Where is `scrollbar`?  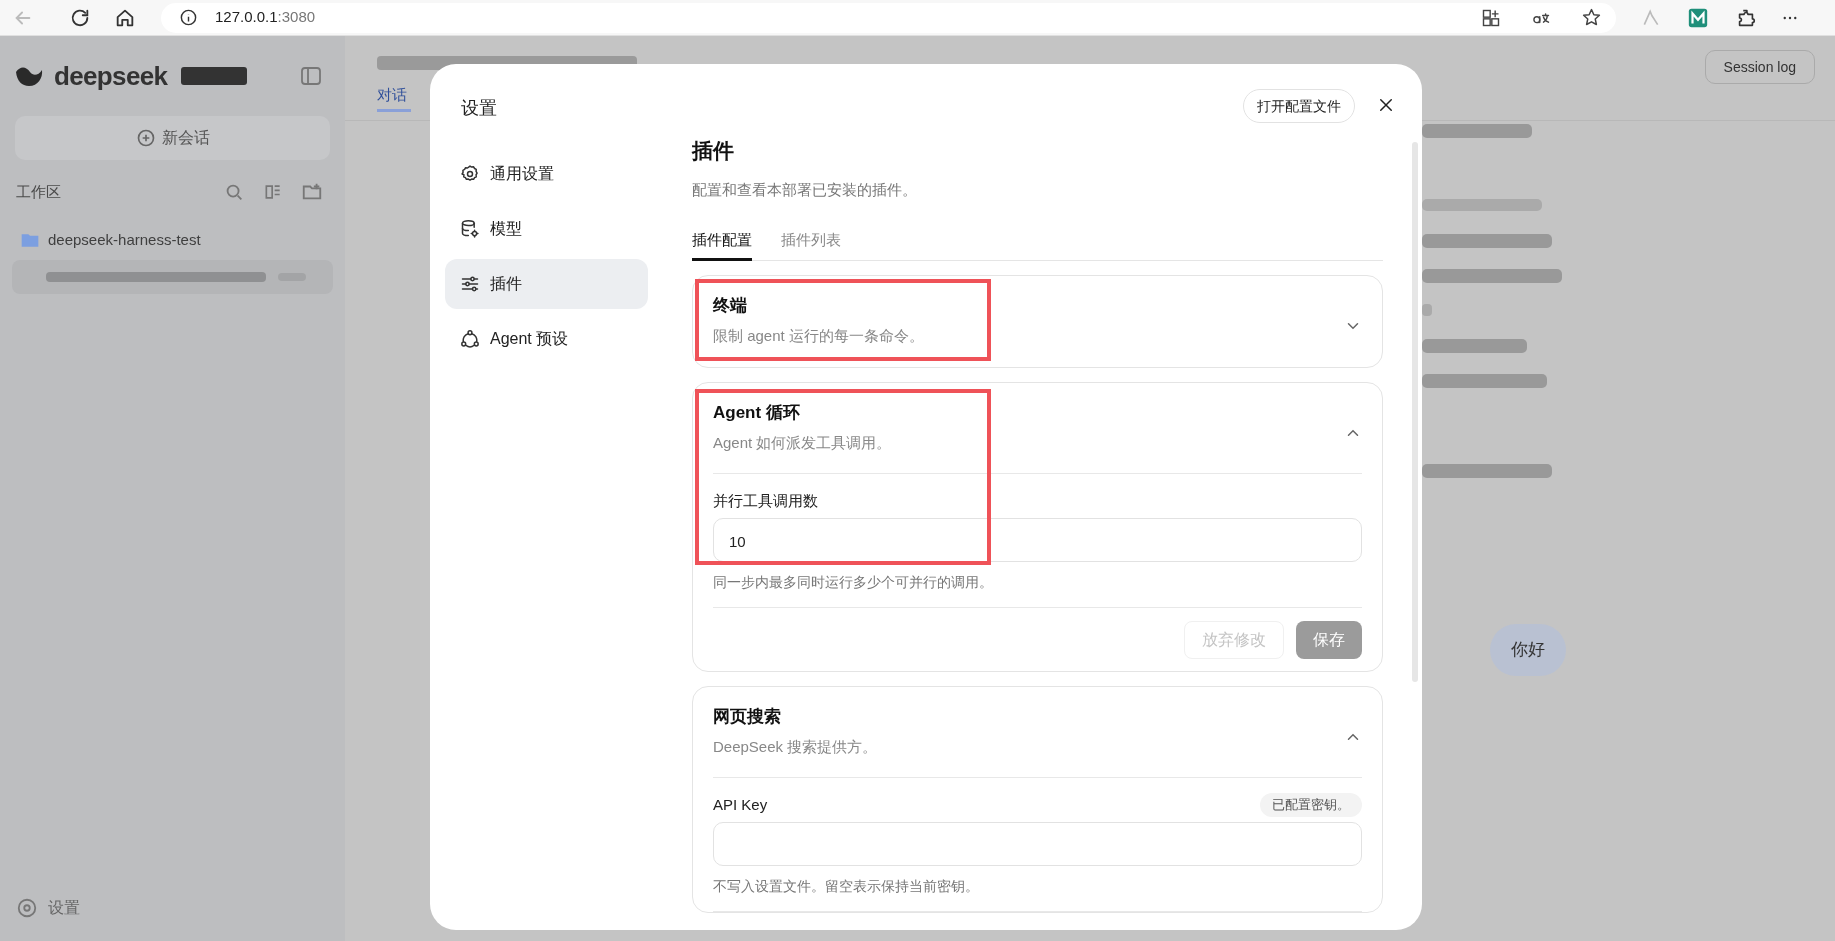 scrollbar is located at coordinates (1415, 412).